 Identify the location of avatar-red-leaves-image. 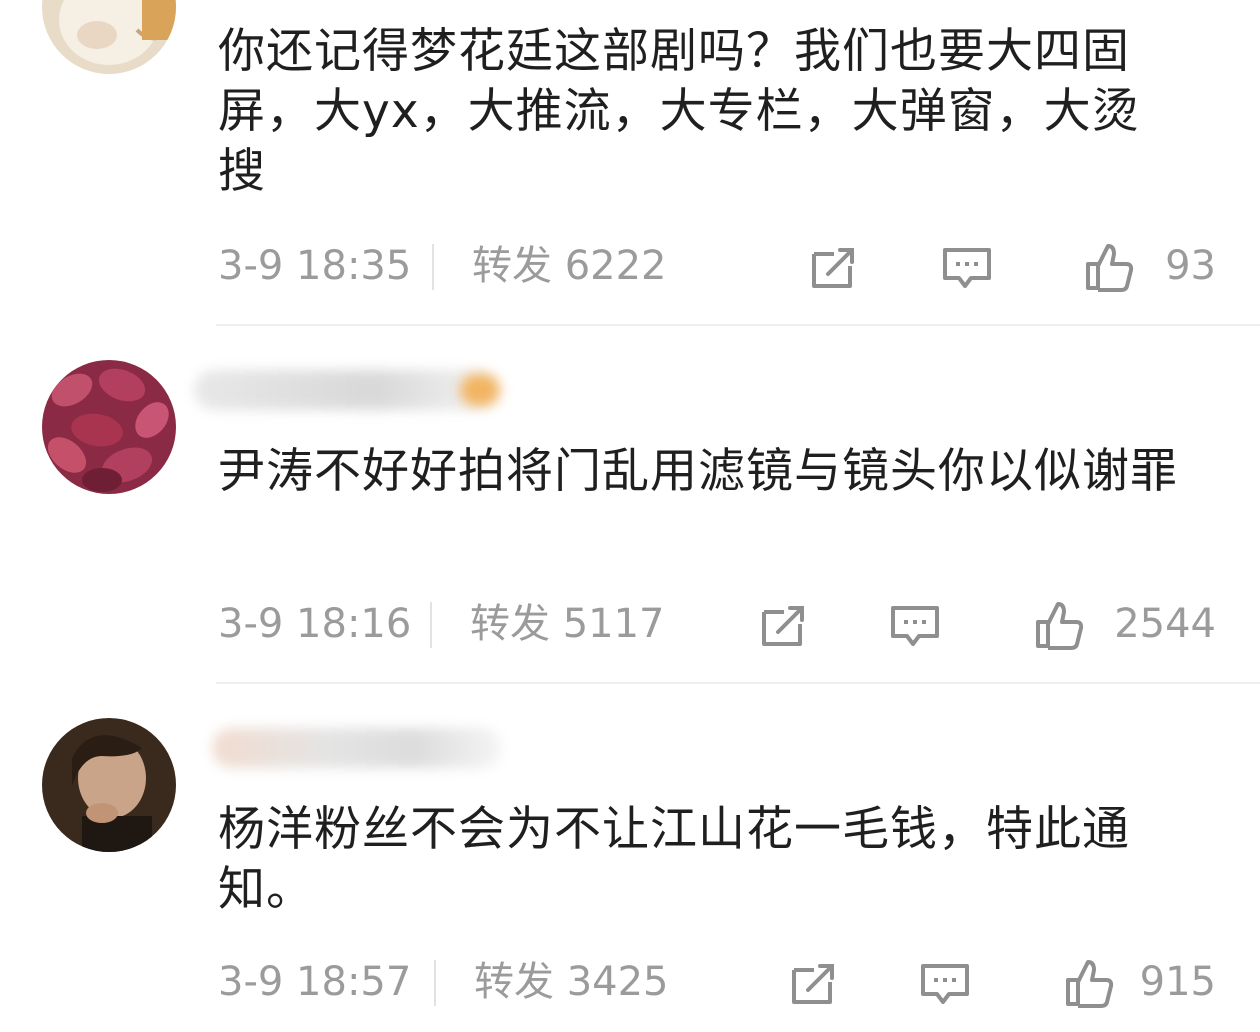
(109, 427).